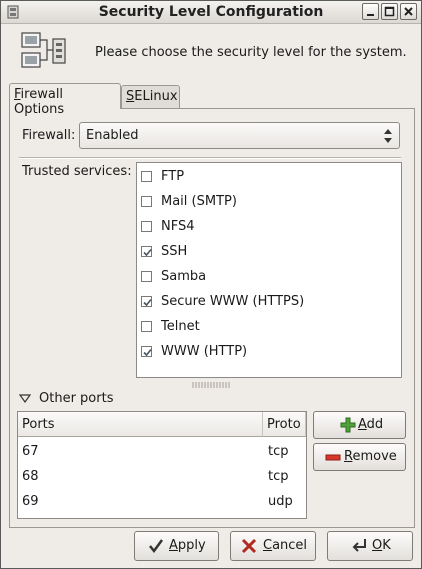  Describe the element at coordinates (266, 203) in the screenshot. I see `service-item-smtp: Mail (SMTP)` at that location.